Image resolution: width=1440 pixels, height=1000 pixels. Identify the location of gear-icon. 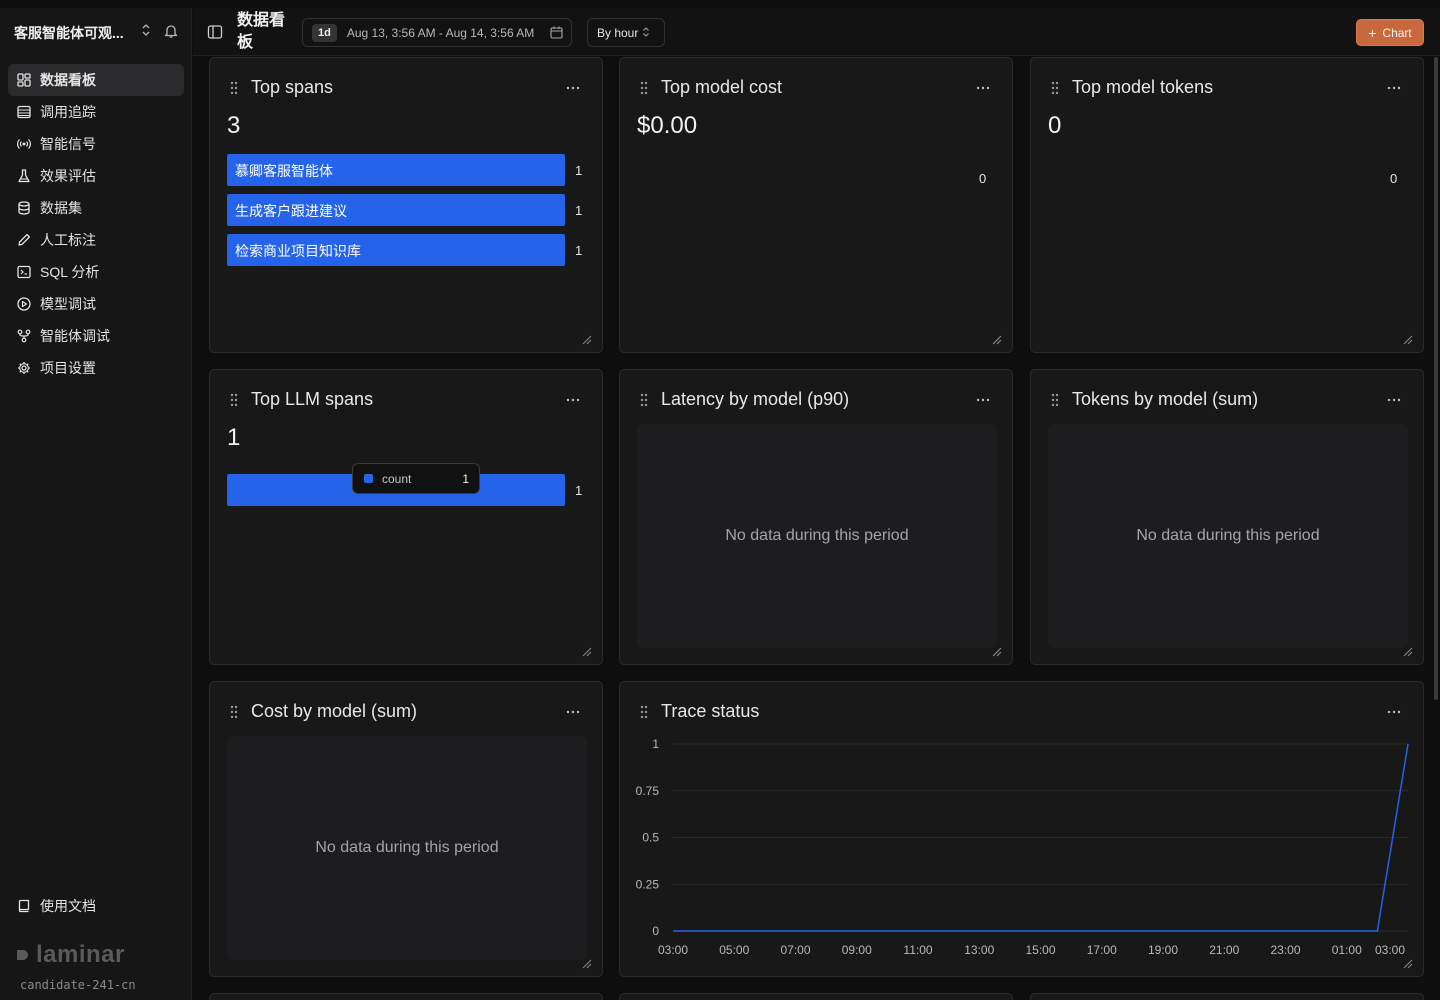
(24, 368).